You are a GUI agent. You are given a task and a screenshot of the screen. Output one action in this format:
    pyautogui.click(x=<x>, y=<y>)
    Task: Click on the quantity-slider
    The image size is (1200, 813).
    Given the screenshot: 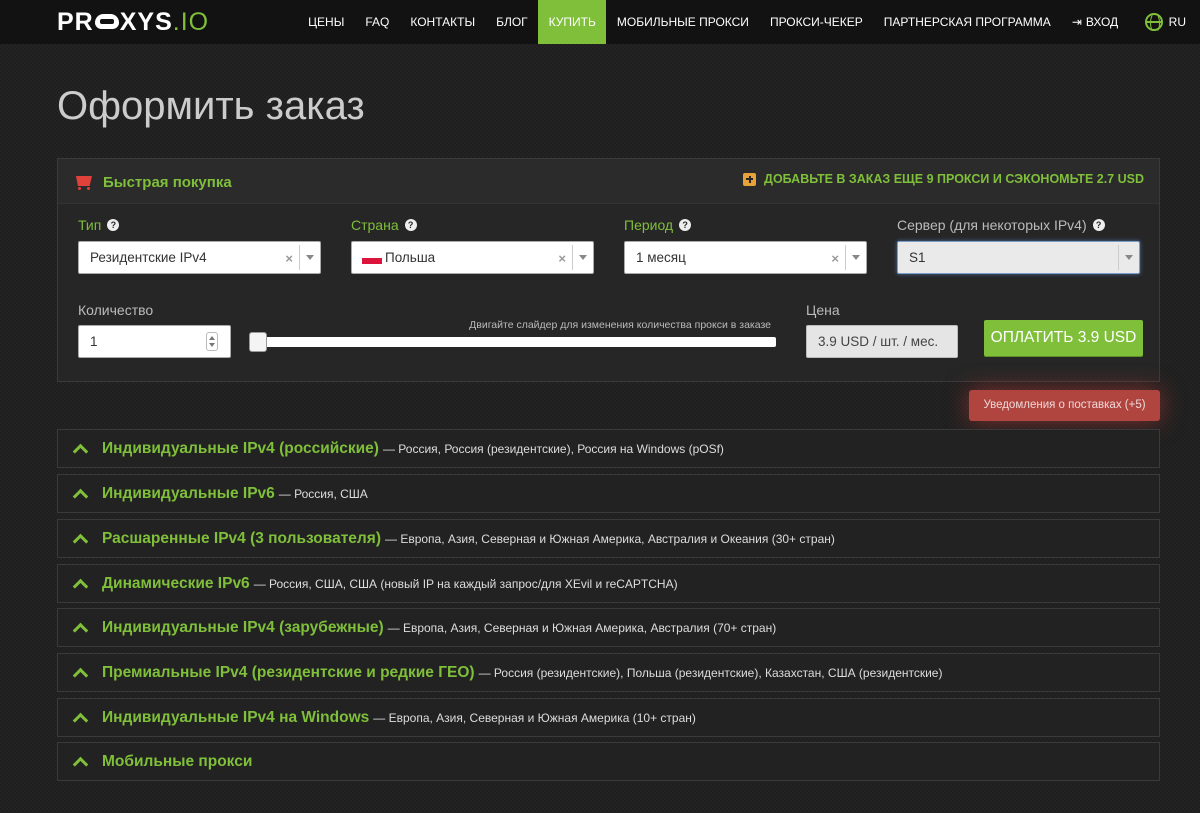 What is the action you would take?
    pyautogui.click(x=512, y=342)
    